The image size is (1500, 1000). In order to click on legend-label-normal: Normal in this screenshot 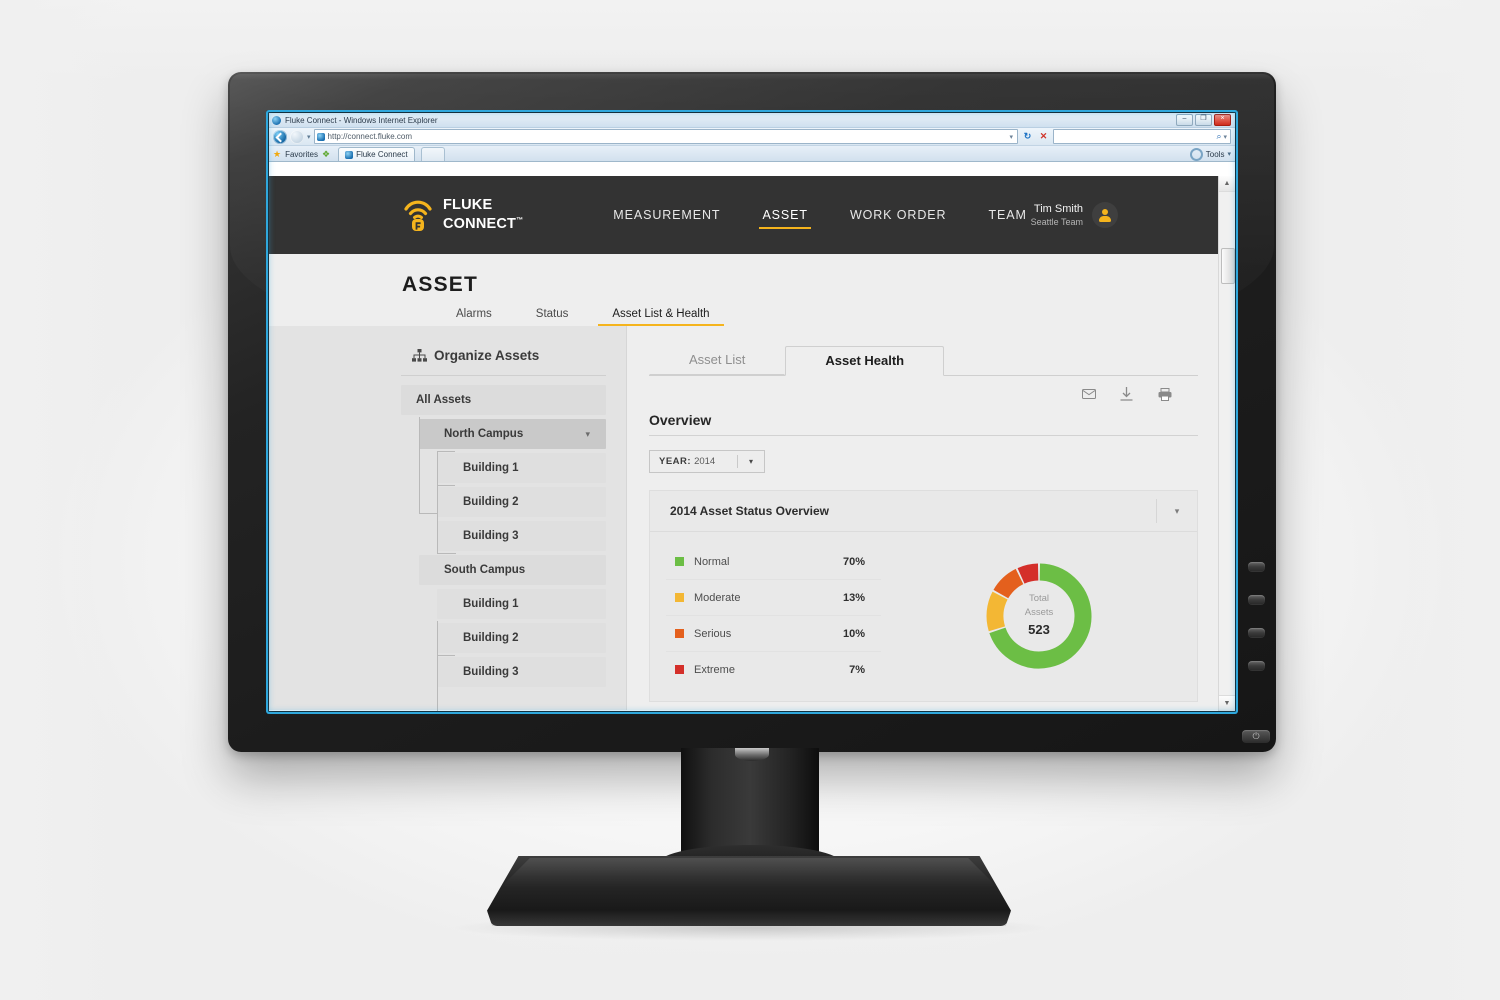, I will do `click(712, 561)`.